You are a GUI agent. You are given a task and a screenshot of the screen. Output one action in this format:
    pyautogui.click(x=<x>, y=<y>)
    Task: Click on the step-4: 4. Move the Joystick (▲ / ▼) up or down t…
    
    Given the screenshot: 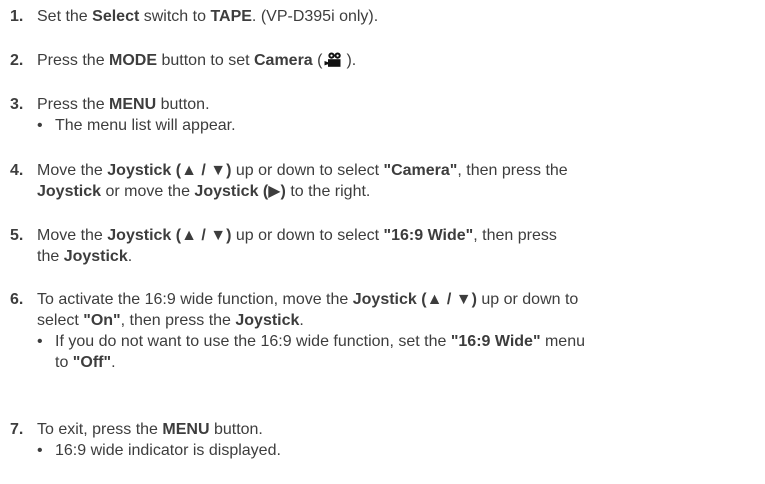 What is the action you would take?
    pyautogui.click(x=385, y=181)
    